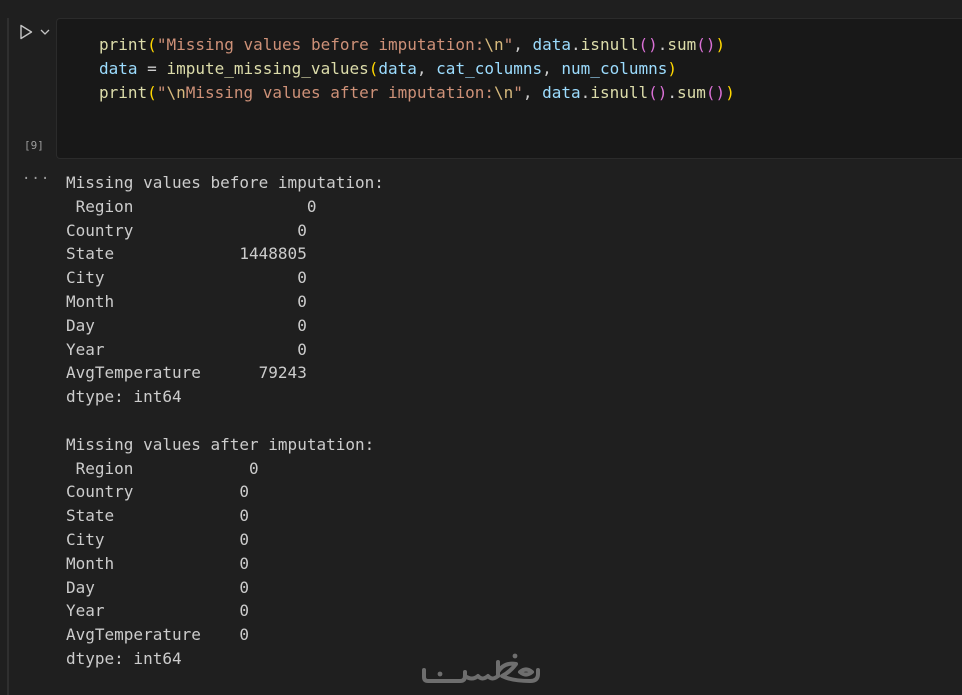  Describe the element at coordinates (481, 668) in the screenshot. I see `khamsat-watermark-logo` at that location.